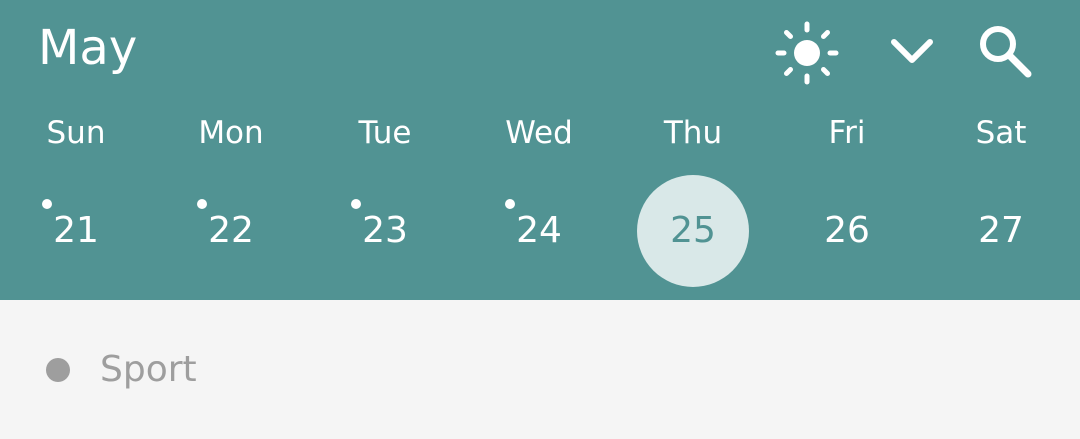 This screenshot has height=439, width=1080. What do you see at coordinates (87, 48) in the screenshot?
I see `month-title: May` at bounding box center [87, 48].